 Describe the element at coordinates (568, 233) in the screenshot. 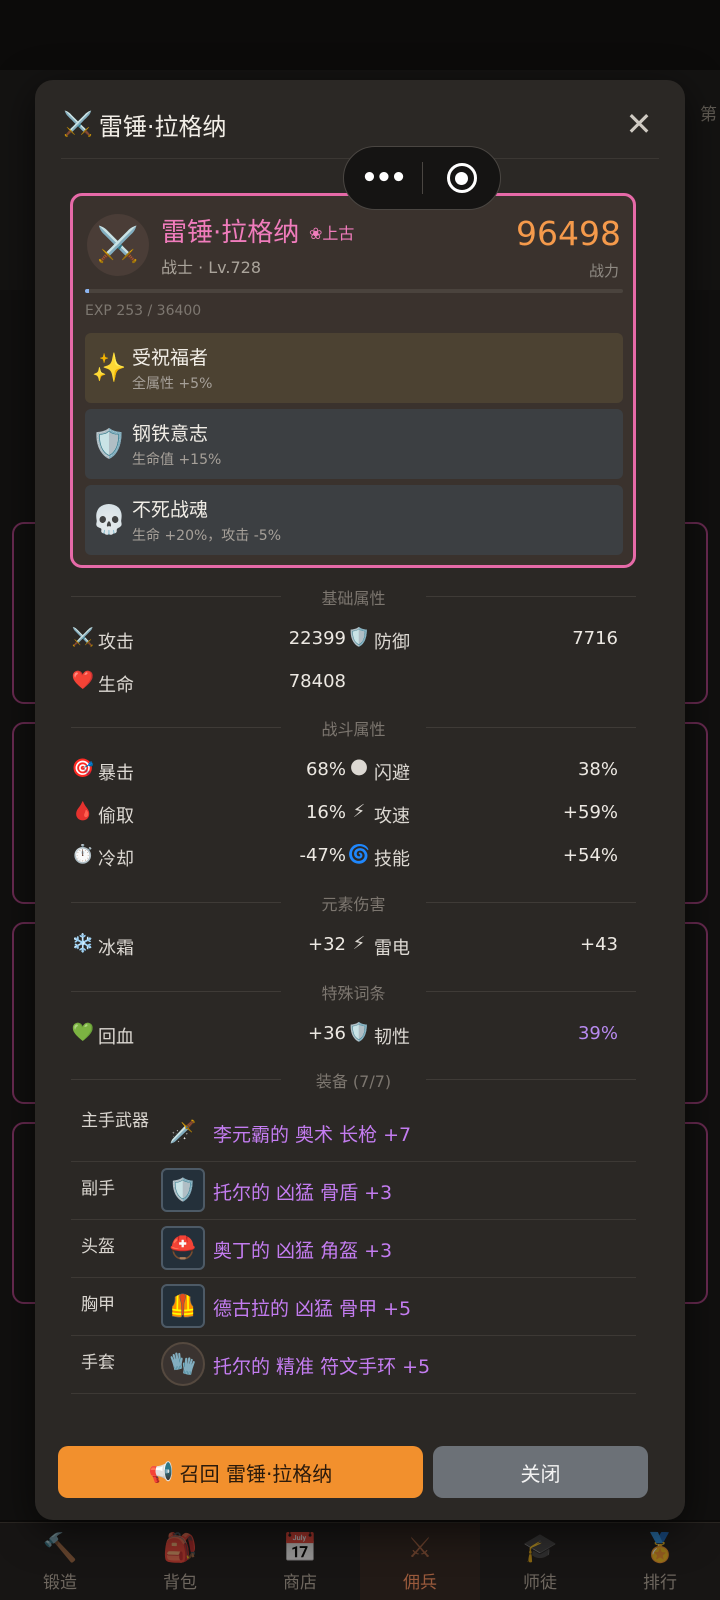

I see `power-value: 96498` at that location.